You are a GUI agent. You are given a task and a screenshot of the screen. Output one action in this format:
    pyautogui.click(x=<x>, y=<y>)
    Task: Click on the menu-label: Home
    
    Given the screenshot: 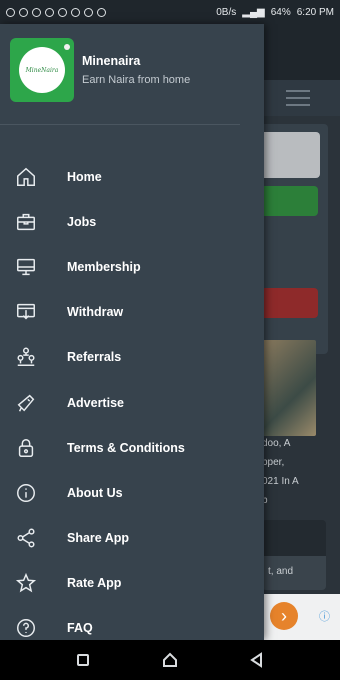 What is the action you would take?
    pyautogui.click(x=84, y=176)
    